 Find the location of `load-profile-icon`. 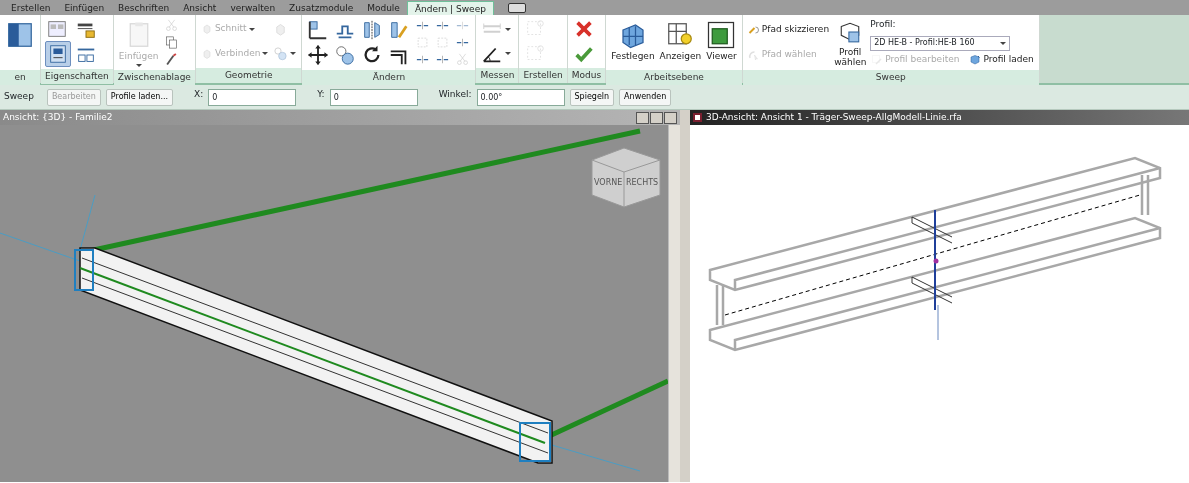

load-profile-icon is located at coordinates (975, 59).